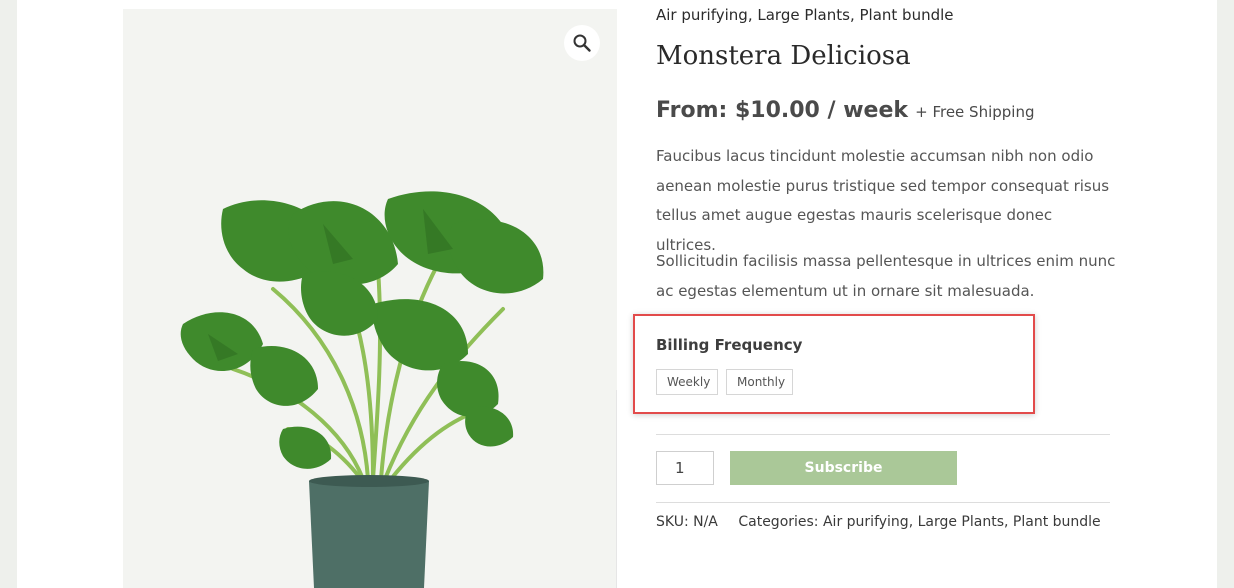  I want to click on product-price: From: $10.00 / week + Free Shipping, so click(845, 110).